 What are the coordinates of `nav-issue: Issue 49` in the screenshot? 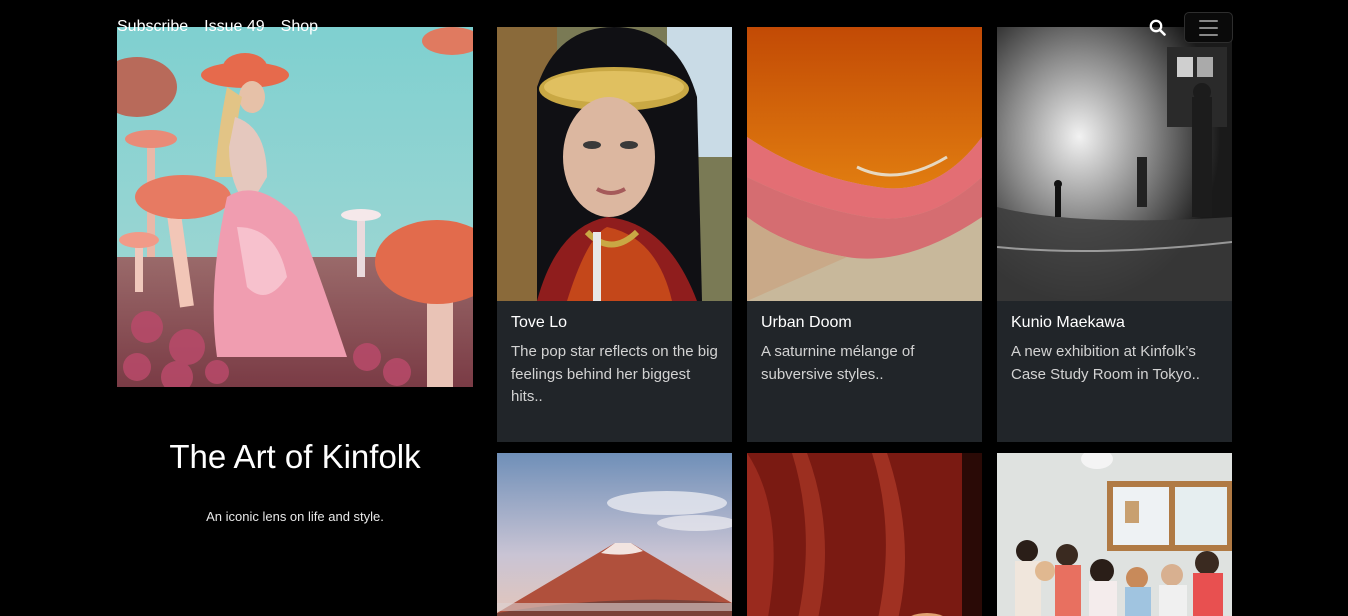 It's located at (234, 27).